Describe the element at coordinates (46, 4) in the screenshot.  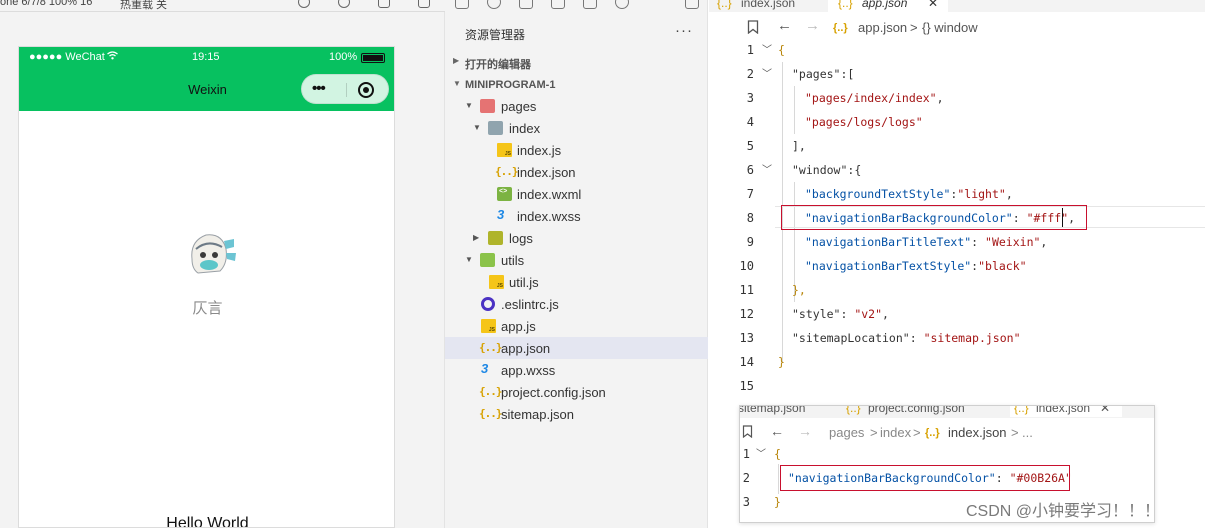
I see `device-selector: one 6/7/8 100% 16` at that location.